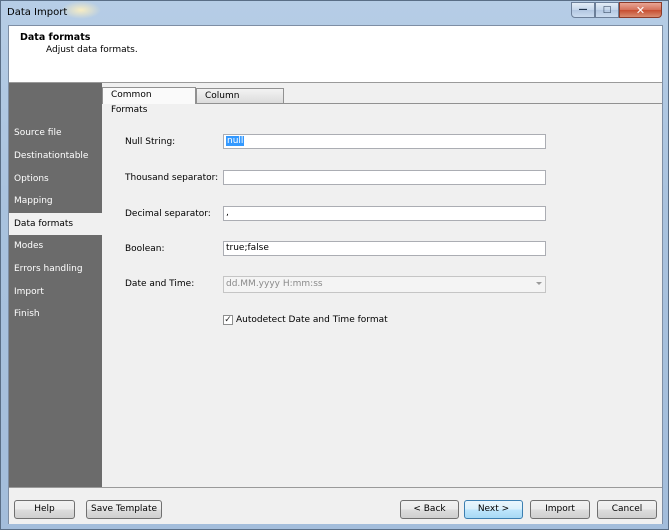 The image size is (669, 530). What do you see at coordinates (274, 284) in the screenshot?
I see `date-time-value: dd.MM.yyyy H:mm:ss` at bounding box center [274, 284].